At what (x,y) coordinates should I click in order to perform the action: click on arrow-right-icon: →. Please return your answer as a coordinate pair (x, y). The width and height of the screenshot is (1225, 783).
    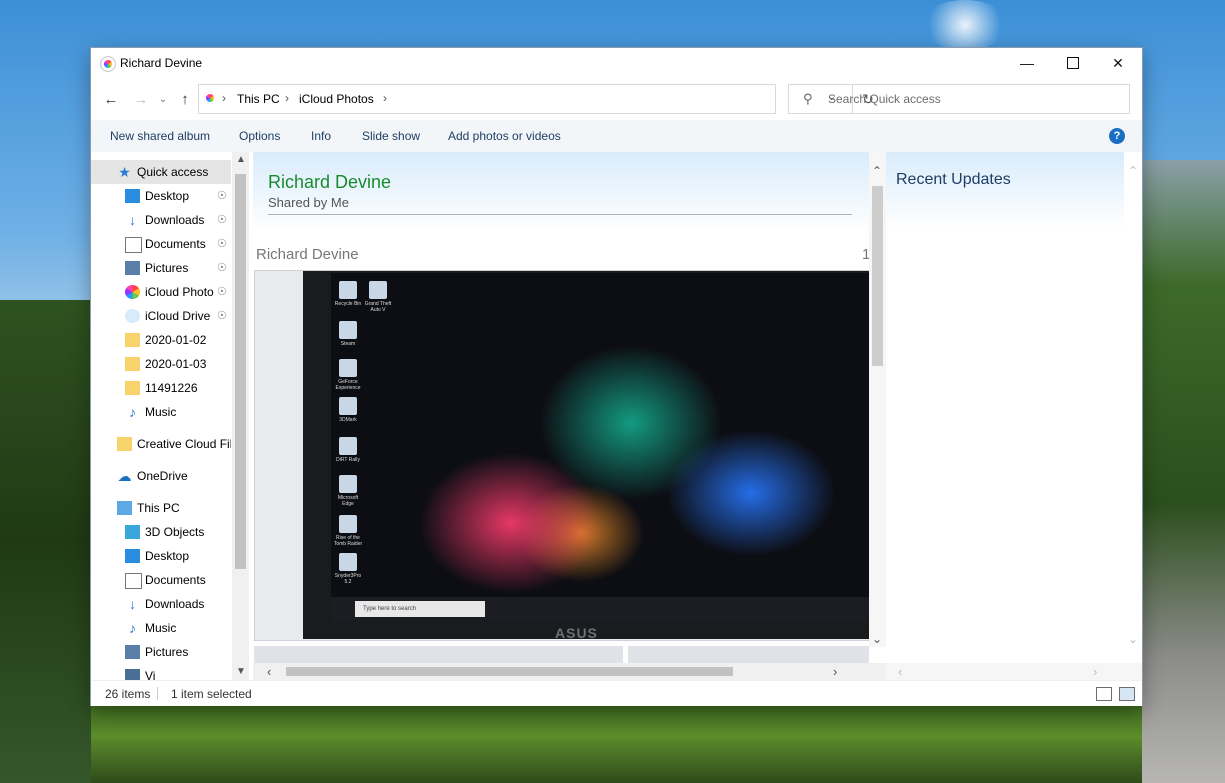
    Looking at the image, I should click on (141, 99).